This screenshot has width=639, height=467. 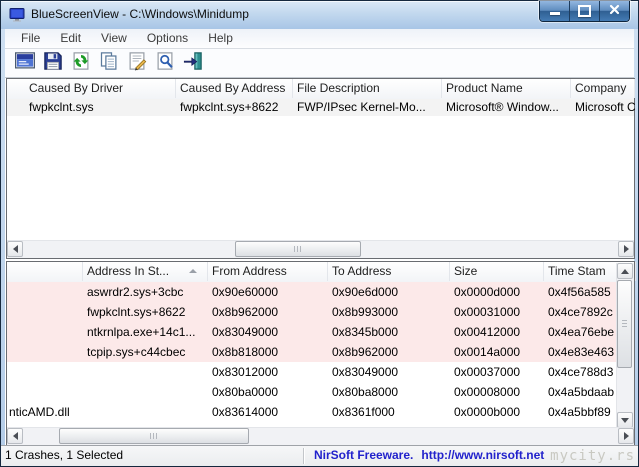 I want to click on save-button, so click(x=53, y=63).